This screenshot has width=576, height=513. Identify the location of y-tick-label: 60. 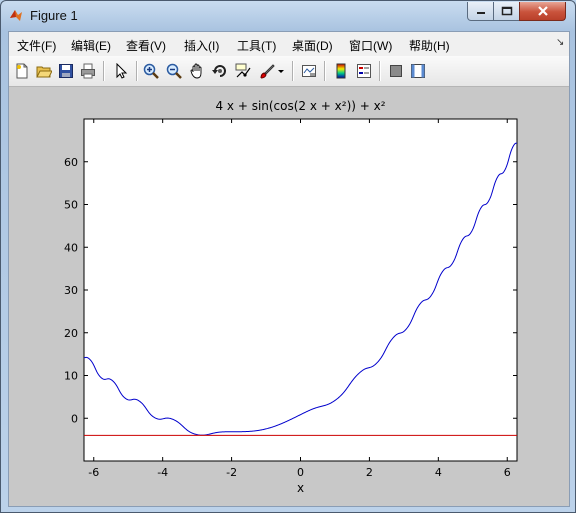
(71, 162).